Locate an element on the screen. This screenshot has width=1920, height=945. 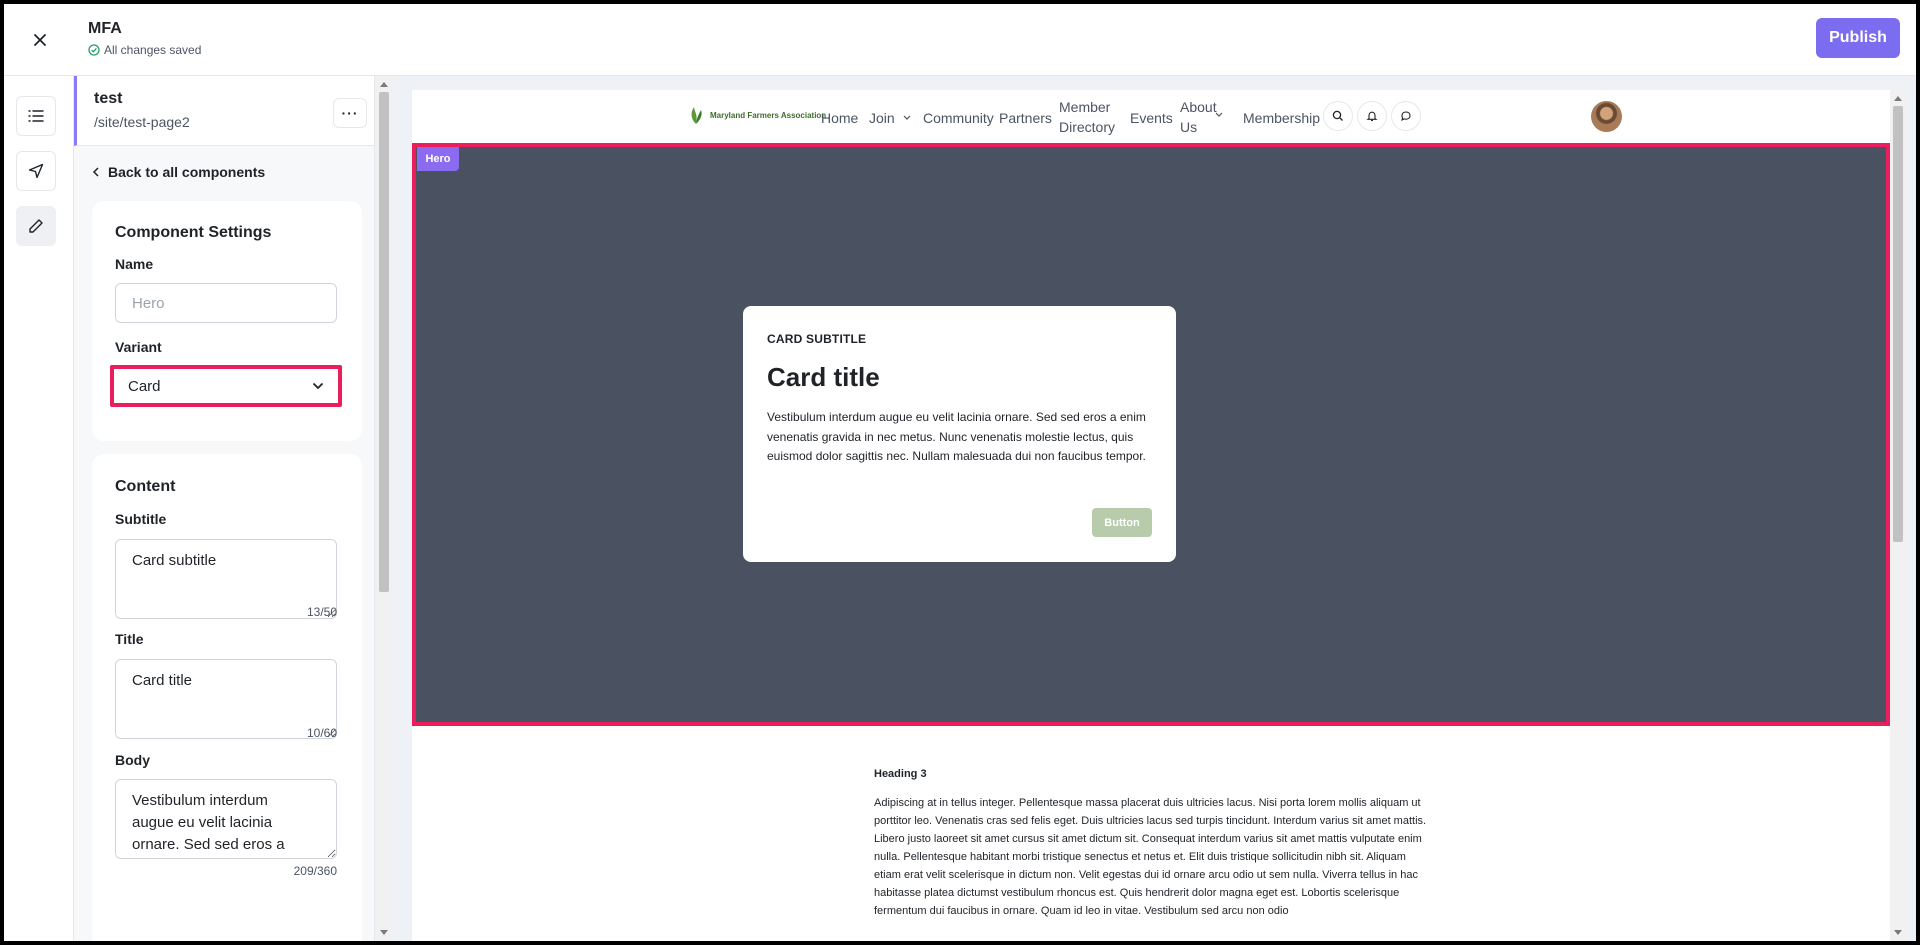
chat-icon is located at coordinates (1406, 116).